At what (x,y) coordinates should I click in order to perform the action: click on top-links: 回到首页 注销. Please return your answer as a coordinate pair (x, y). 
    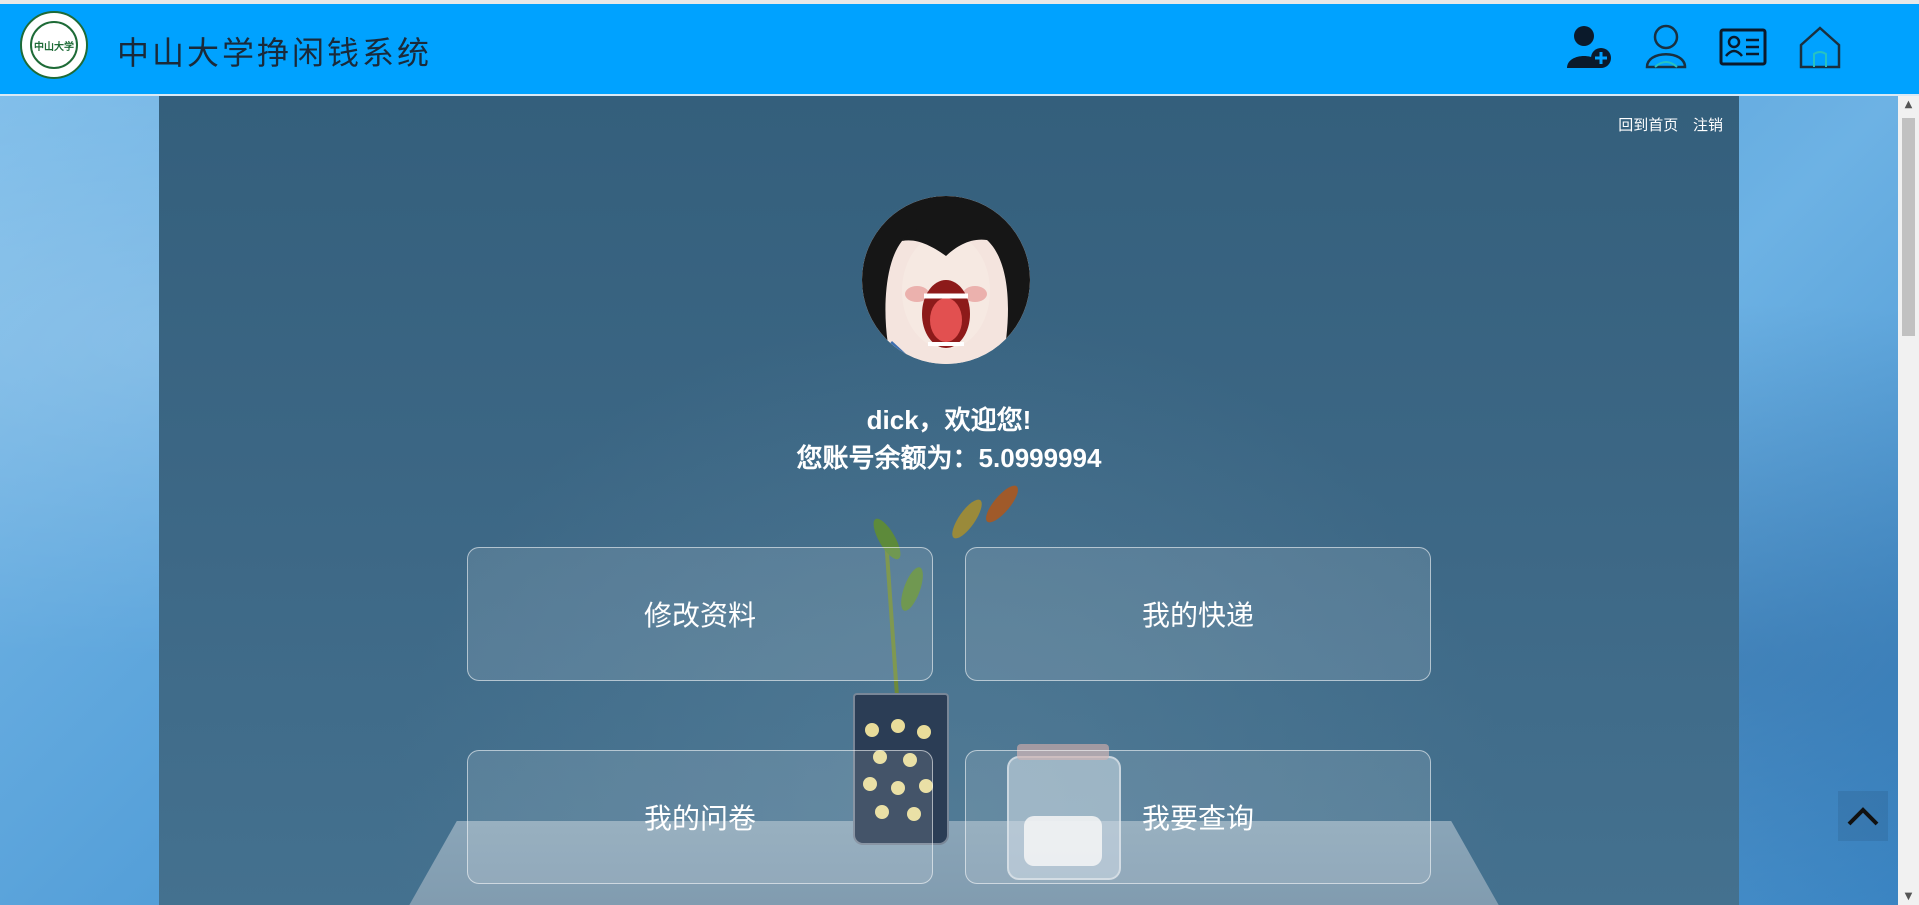
    Looking at the image, I should click on (1665, 124).